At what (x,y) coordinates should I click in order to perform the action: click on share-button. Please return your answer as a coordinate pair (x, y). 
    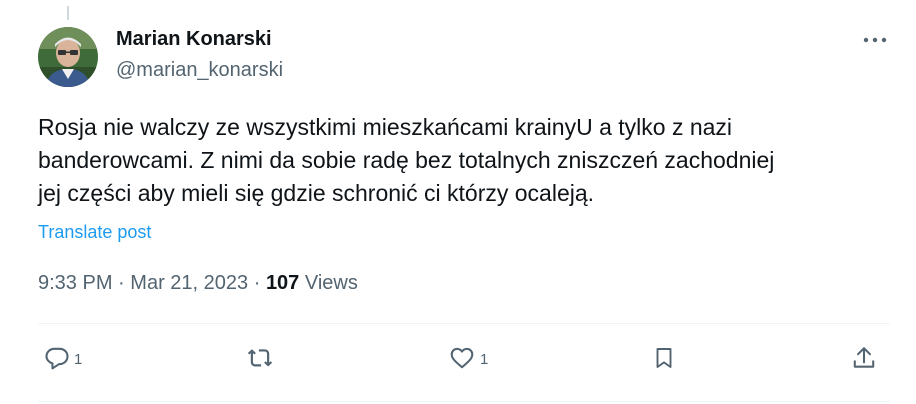
    Looking at the image, I should click on (864, 358).